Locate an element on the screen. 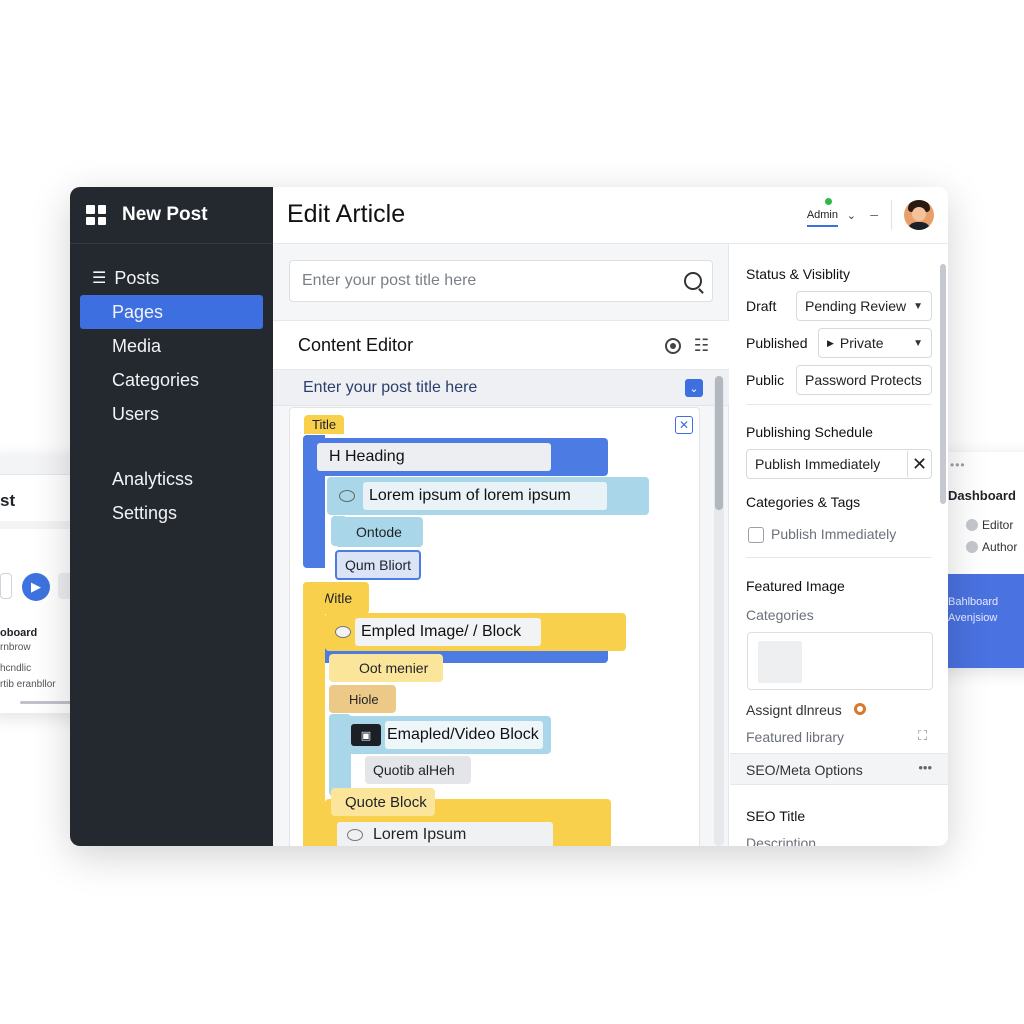 The height and width of the screenshot is (1024, 1024). sidebar-item-label: Media is located at coordinates (137, 345).